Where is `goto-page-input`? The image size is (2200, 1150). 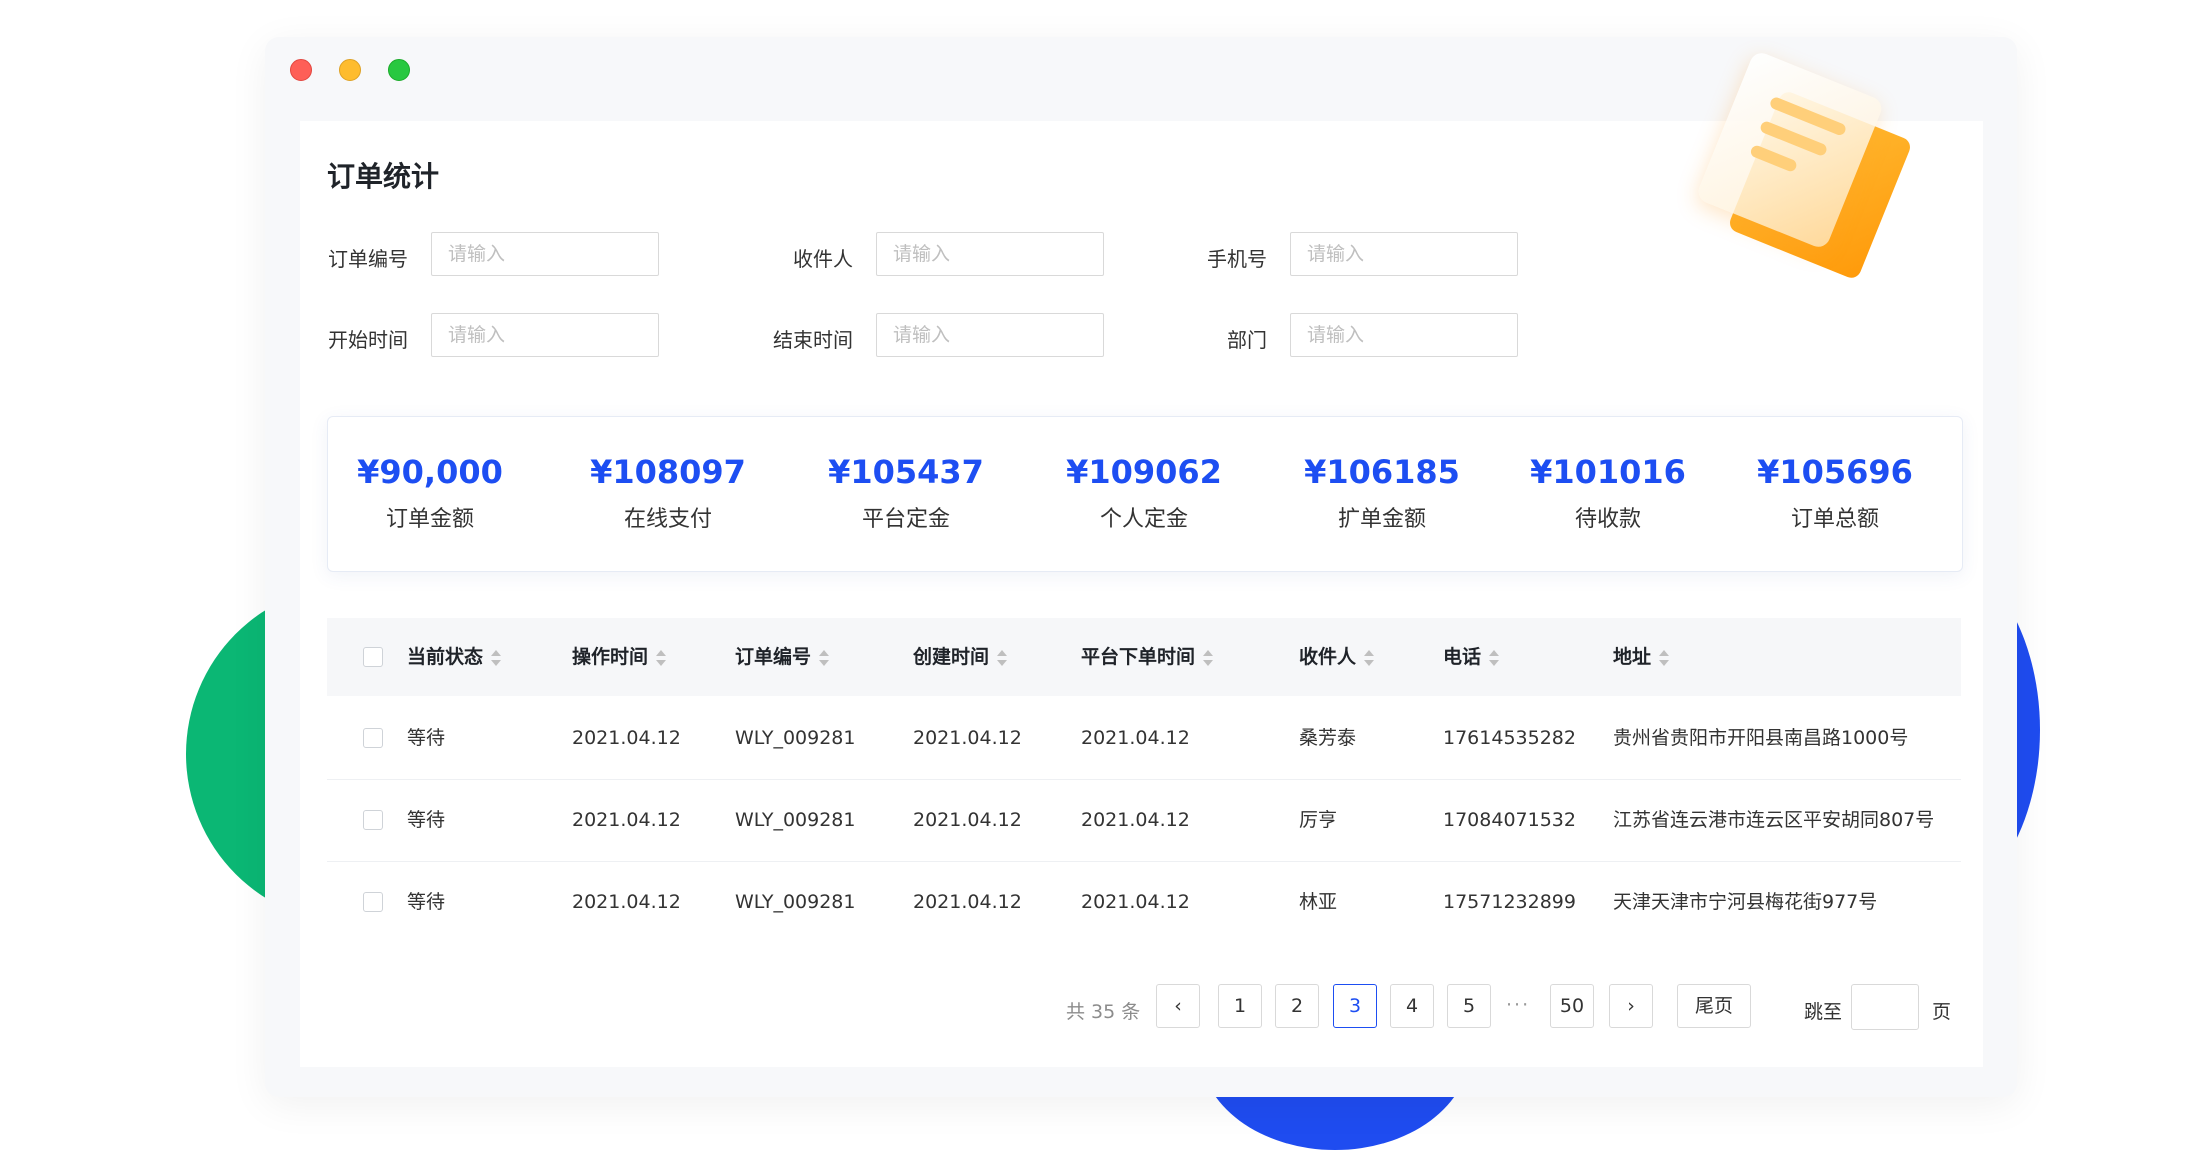 goto-page-input is located at coordinates (1885, 1007).